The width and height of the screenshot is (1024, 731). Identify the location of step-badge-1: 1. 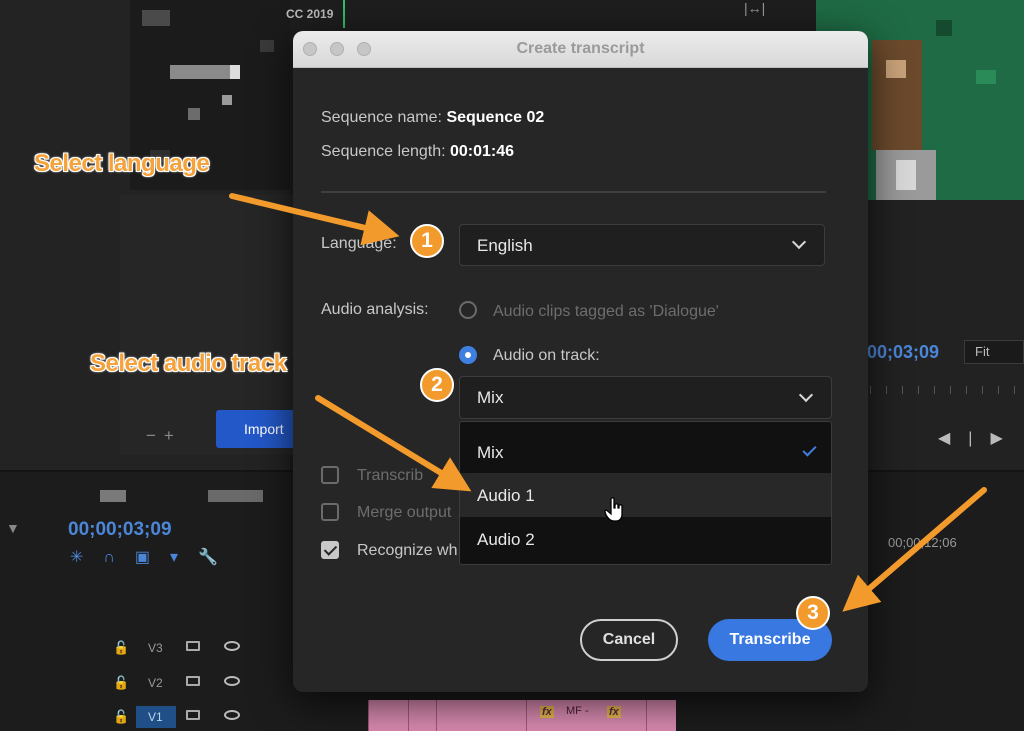
(427, 241).